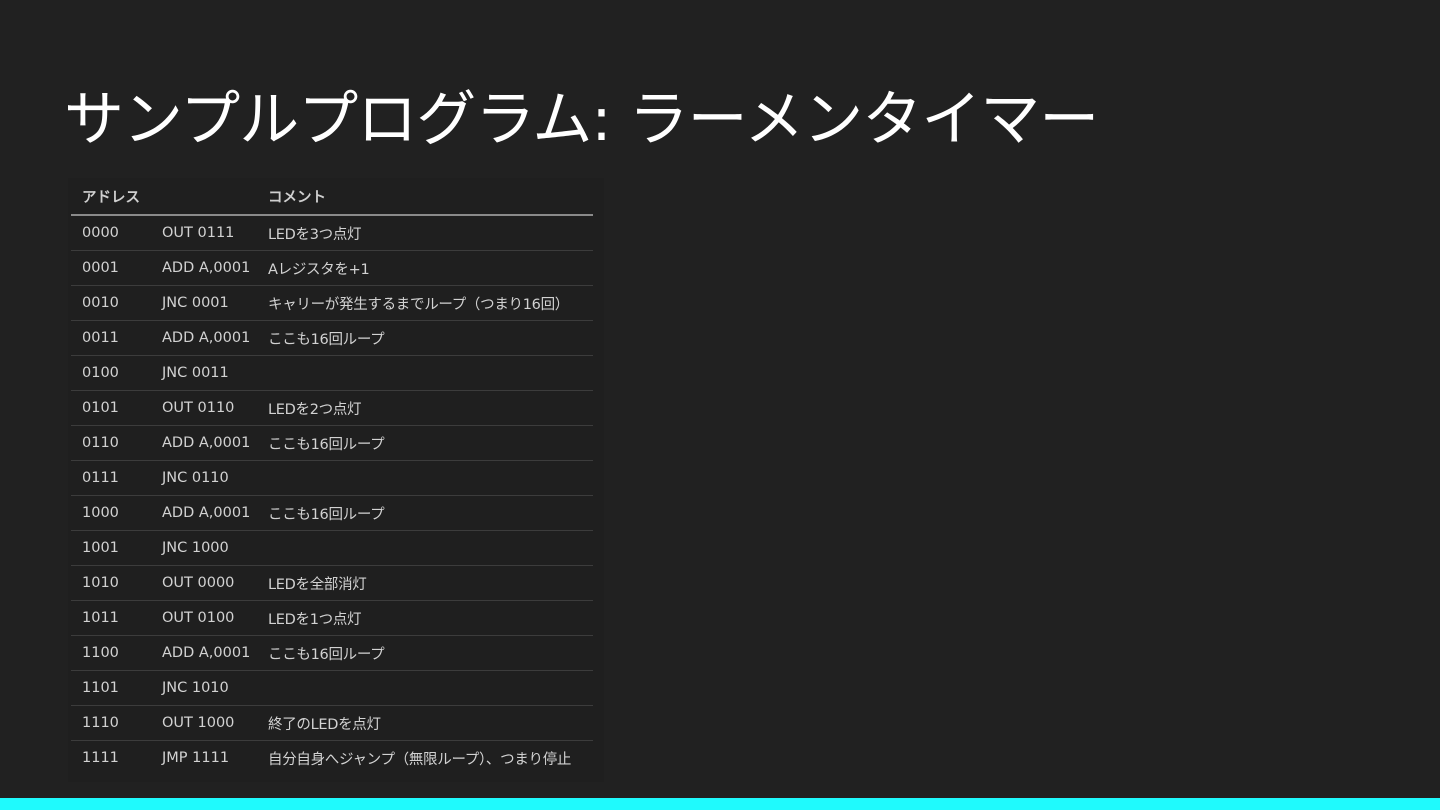  Describe the element at coordinates (424, 233) in the screenshot. I see `comment-cell: LEDを3つ点灯` at that location.